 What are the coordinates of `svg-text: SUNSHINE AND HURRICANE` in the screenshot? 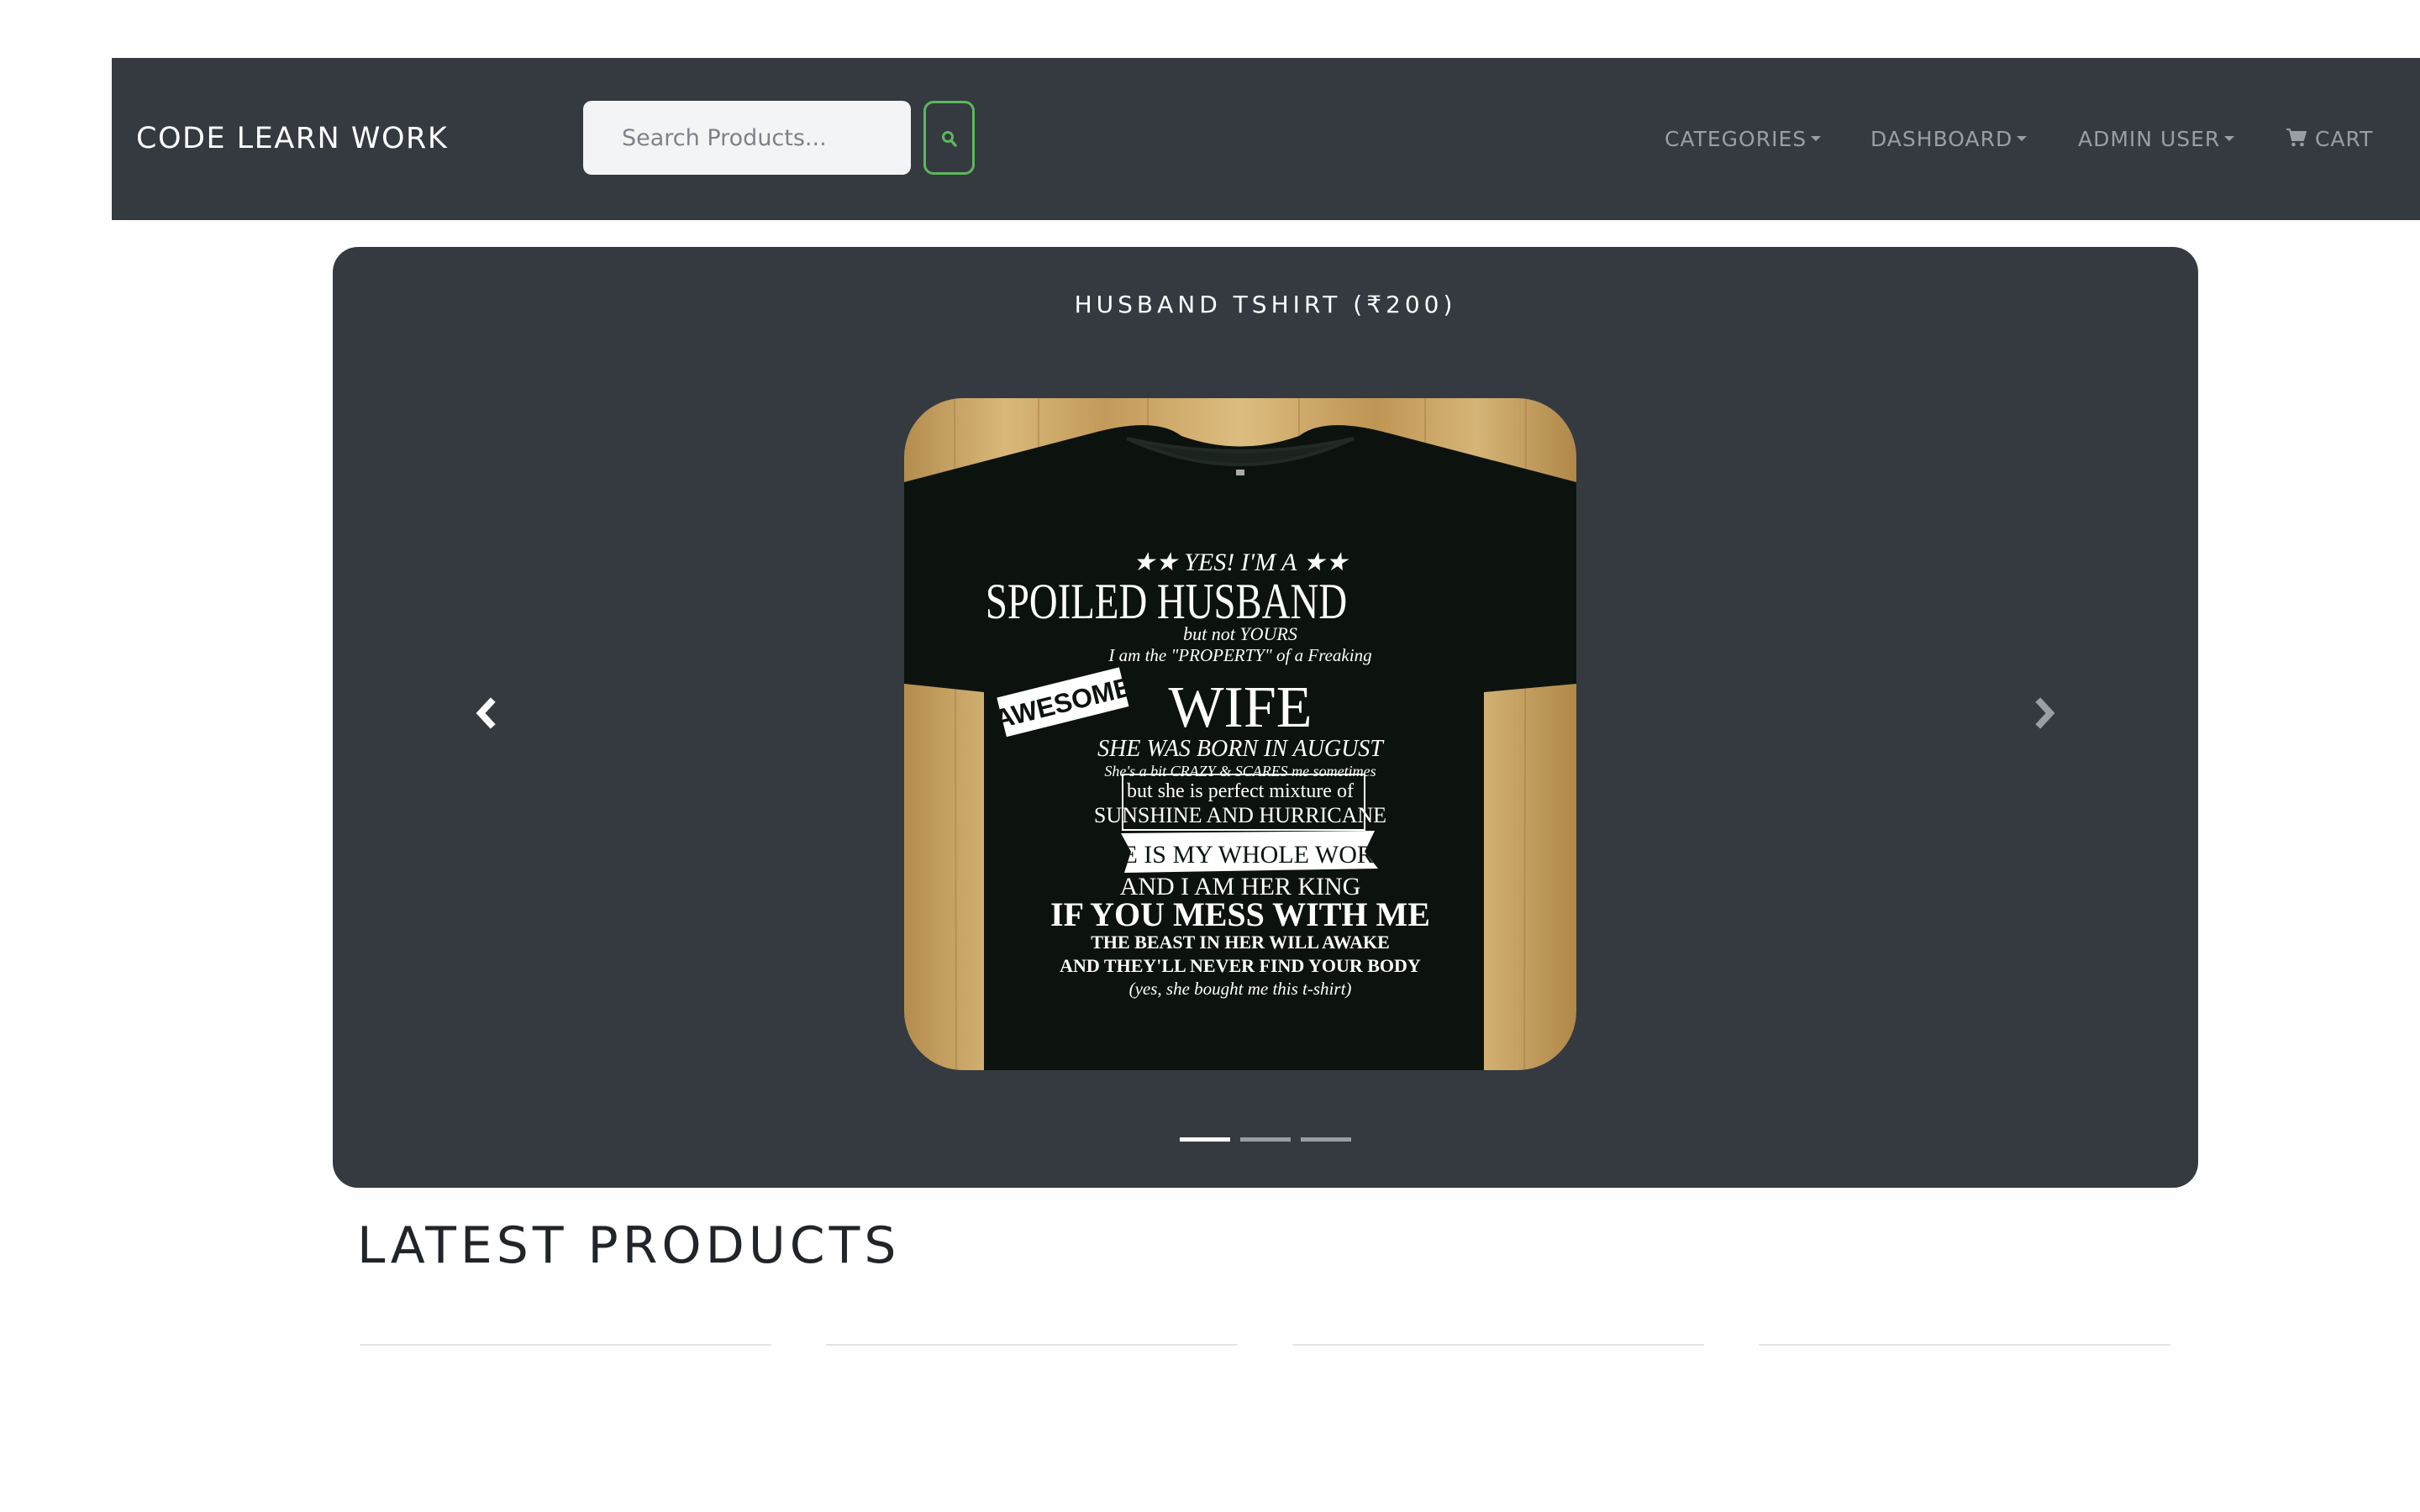 It's located at (1240, 815).